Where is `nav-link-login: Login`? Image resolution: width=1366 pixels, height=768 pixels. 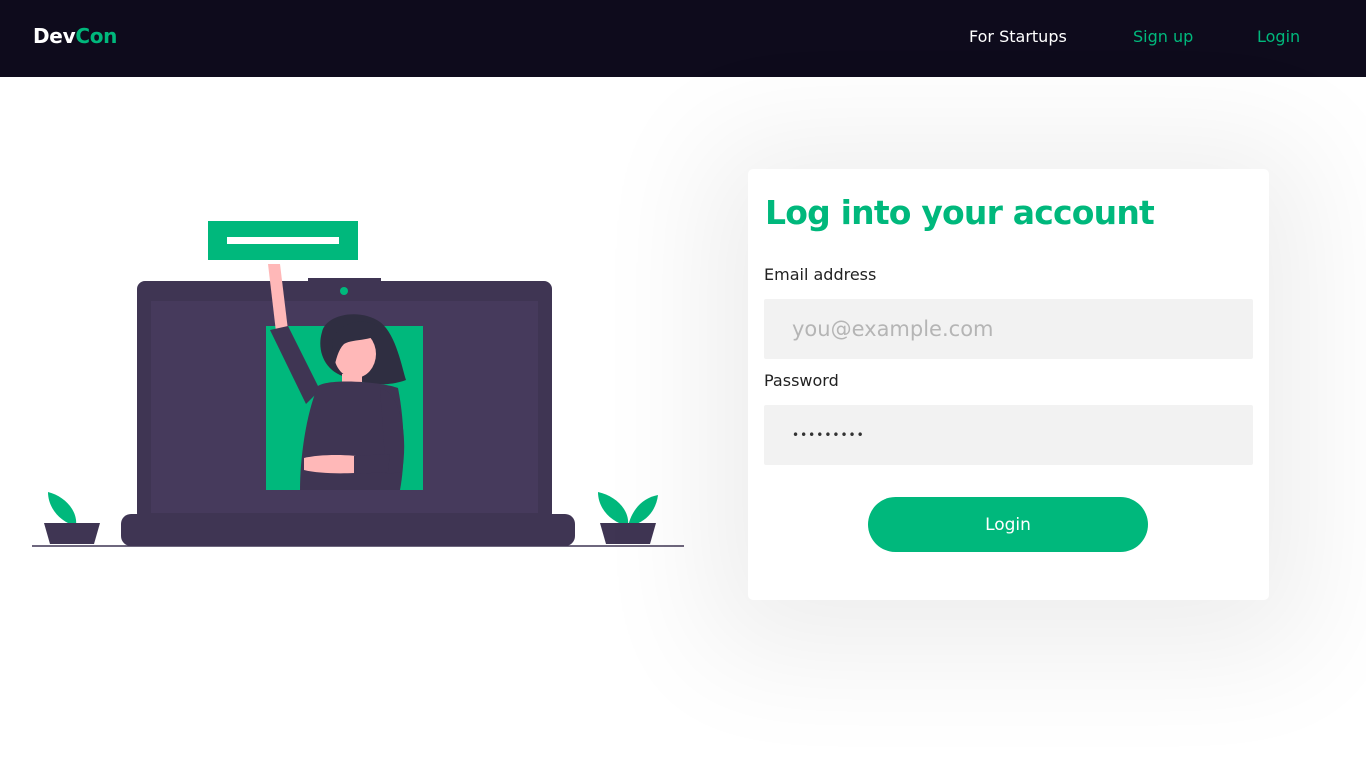
nav-link-login: Login is located at coordinates (1278, 36).